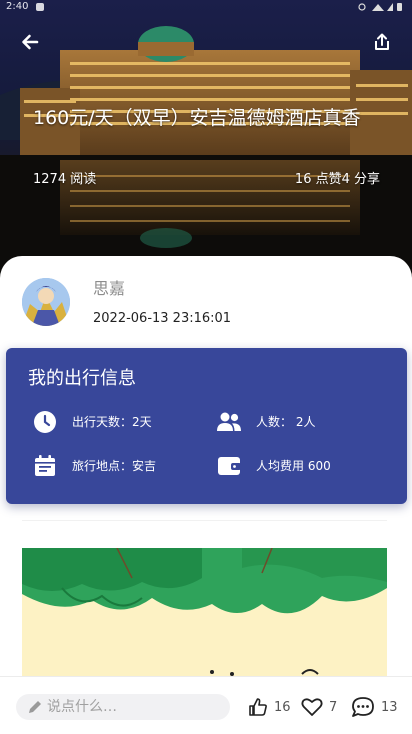 The height and width of the screenshot is (734, 412). I want to click on comment-count: 13, so click(389, 707).